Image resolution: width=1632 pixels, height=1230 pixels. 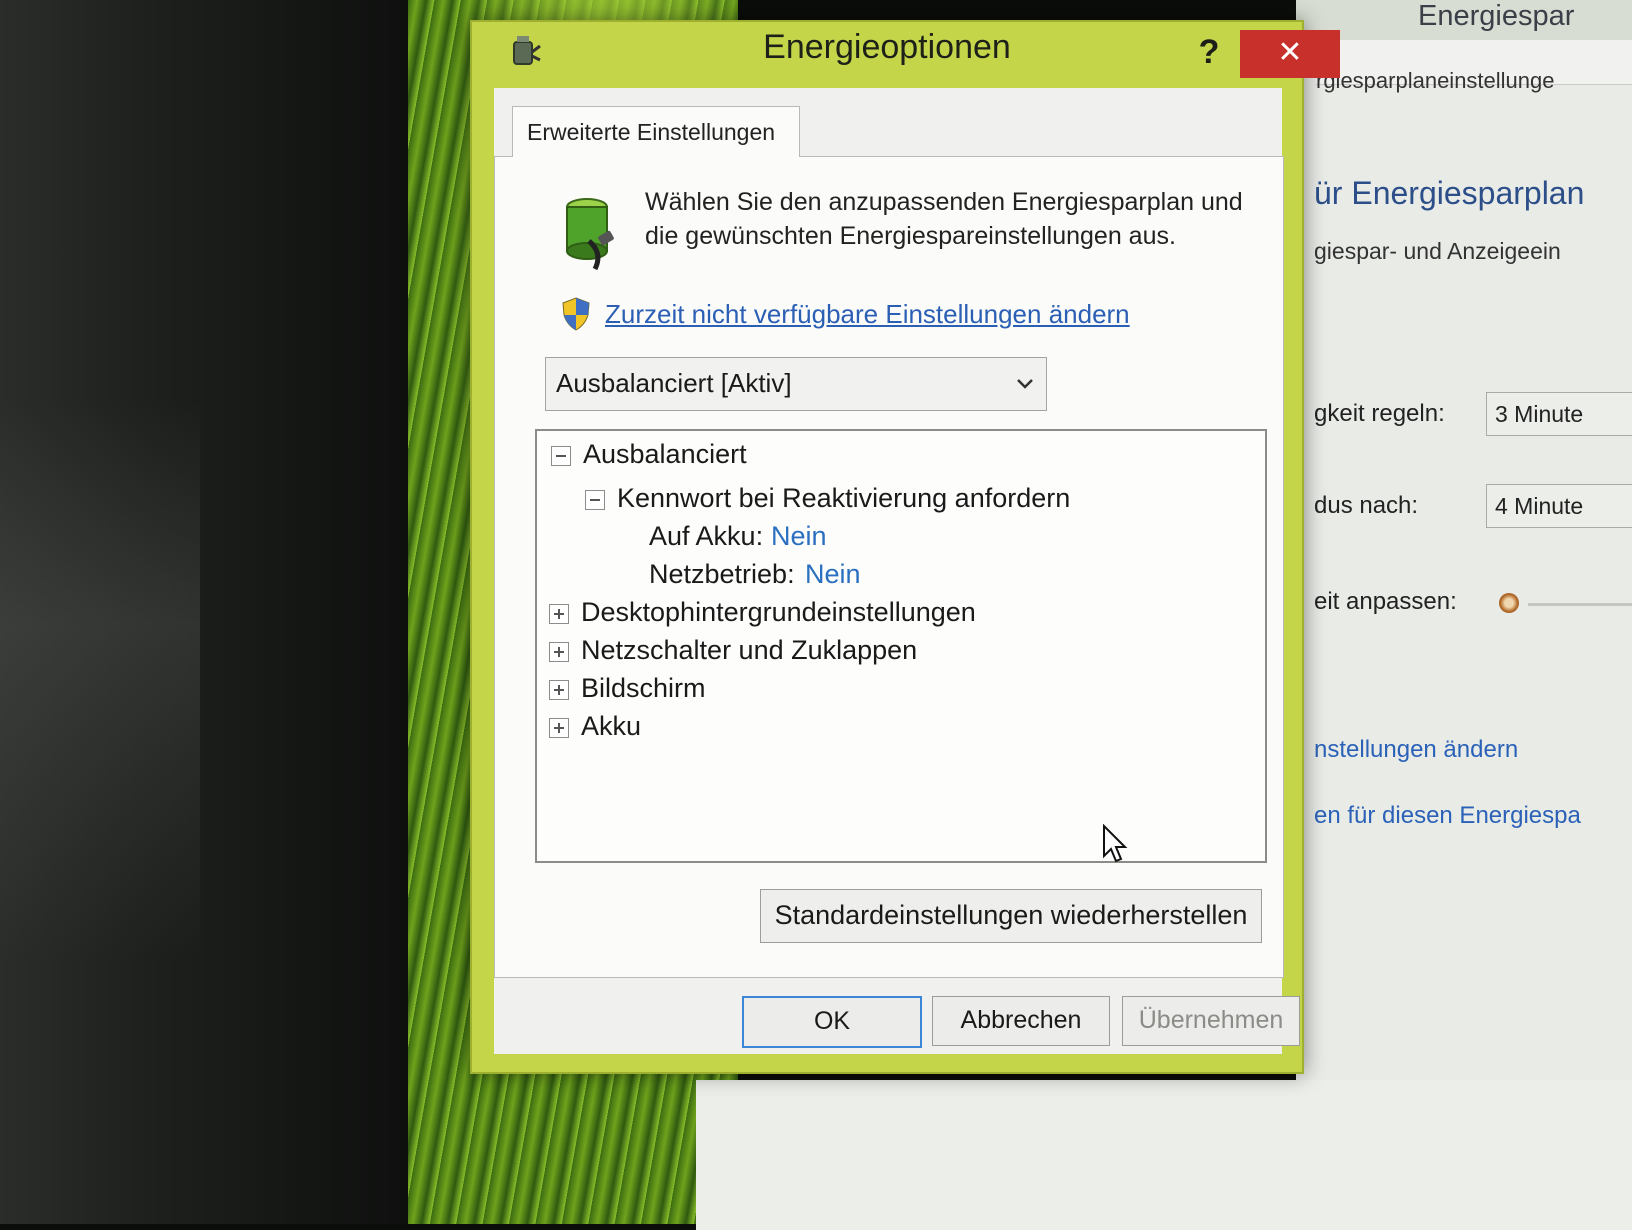 What do you see at coordinates (1447, 816) in the screenshot?
I see `background-link-plan-defaults: en für diesen Energiespa` at bounding box center [1447, 816].